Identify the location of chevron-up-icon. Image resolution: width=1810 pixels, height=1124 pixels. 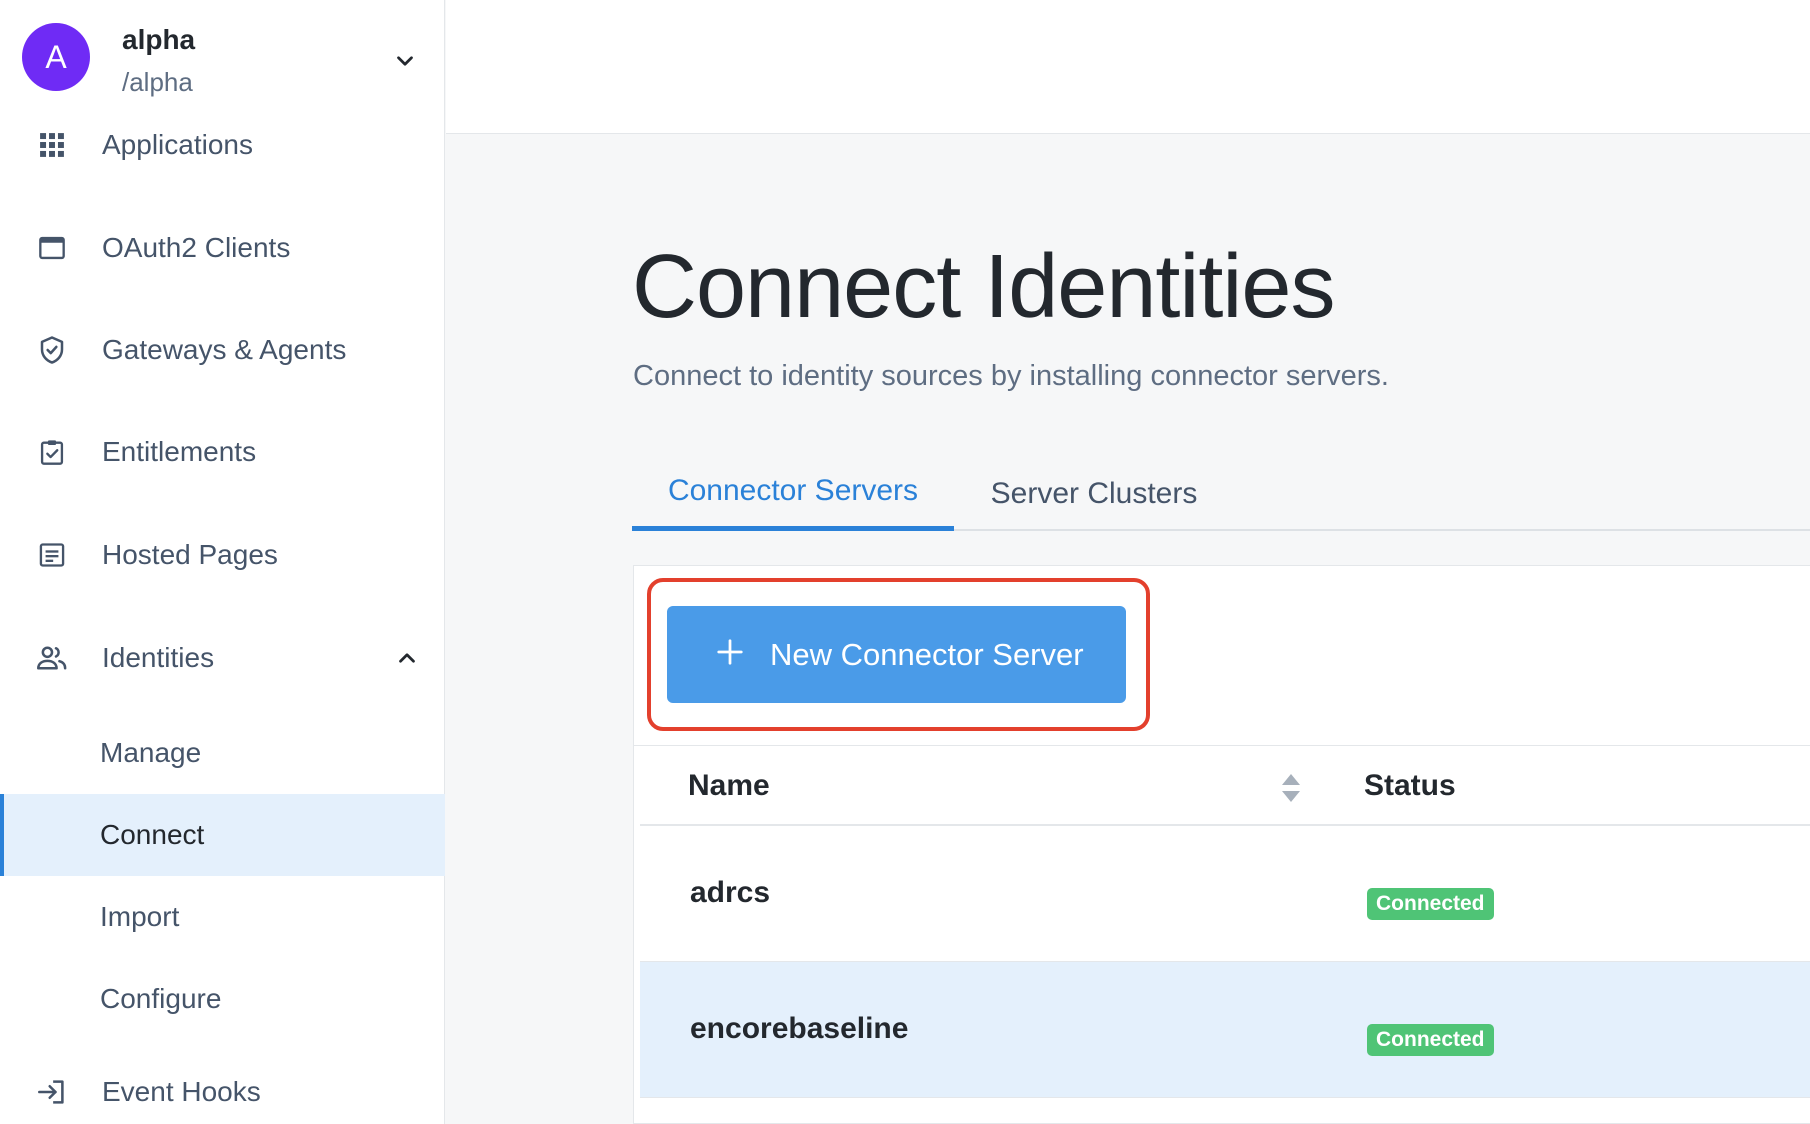
(407, 658).